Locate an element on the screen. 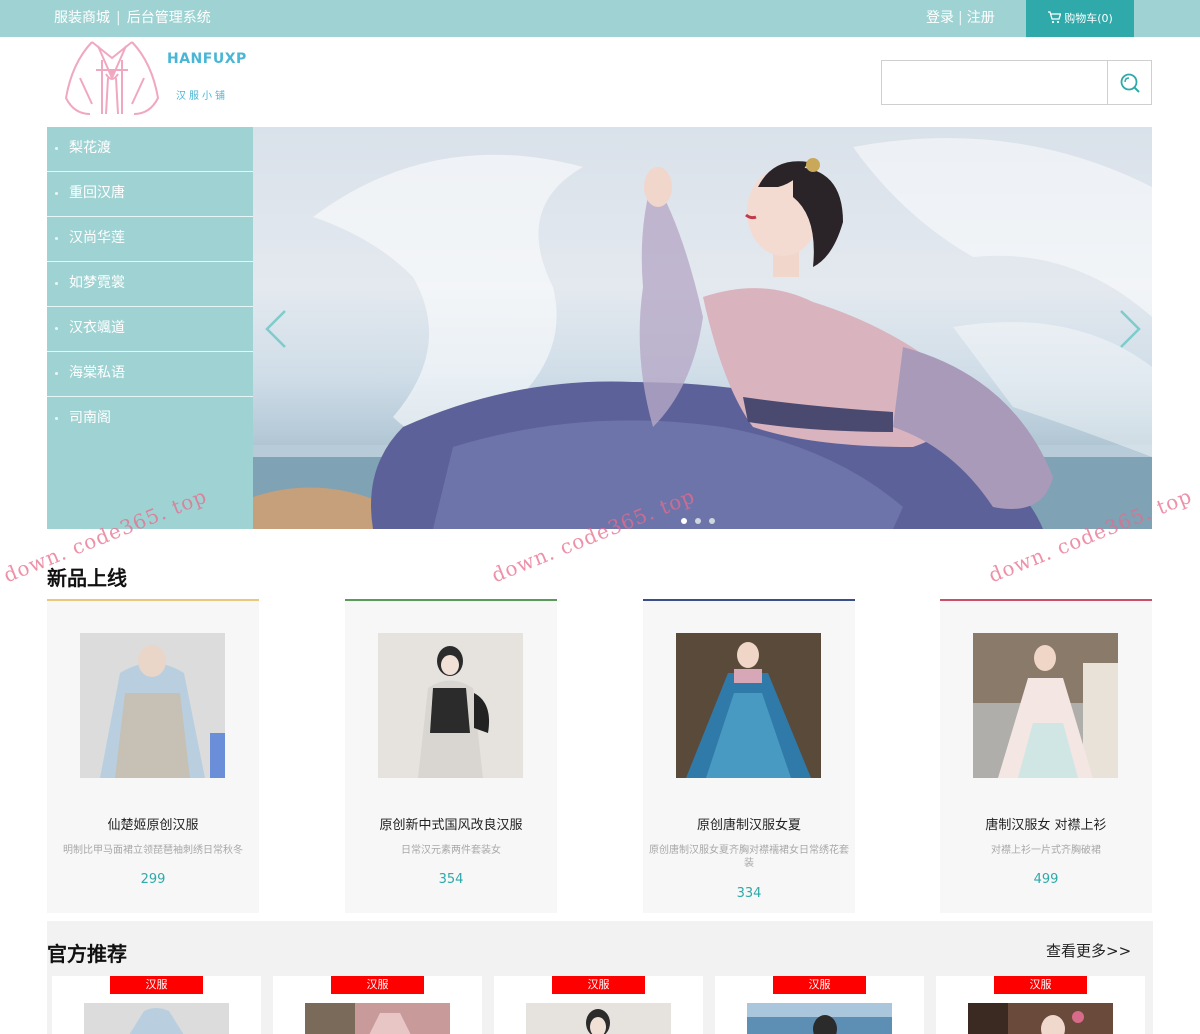 The width and height of the screenshot is (1200, 1034). product-name: 唐制汉服女 对襟上衫 is located at coordinates (1046, 823).